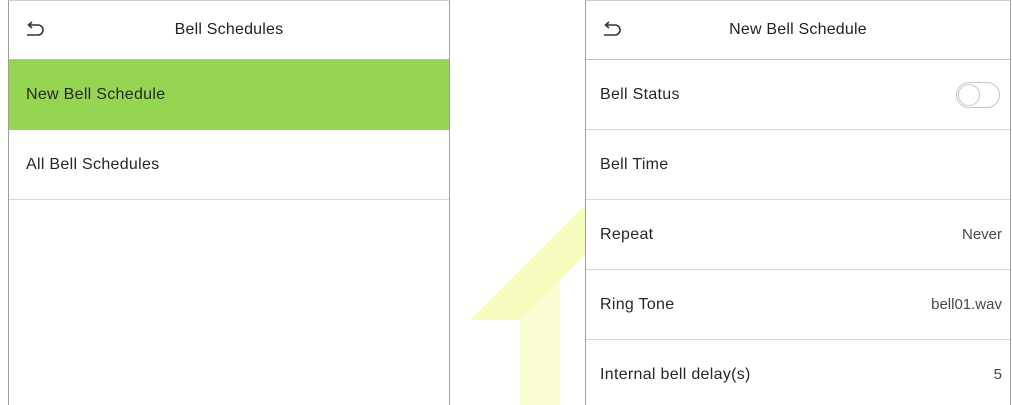  Describe the element at coordinates (981, 234) in the screenshot. I see `setting-value: Never` at that location.